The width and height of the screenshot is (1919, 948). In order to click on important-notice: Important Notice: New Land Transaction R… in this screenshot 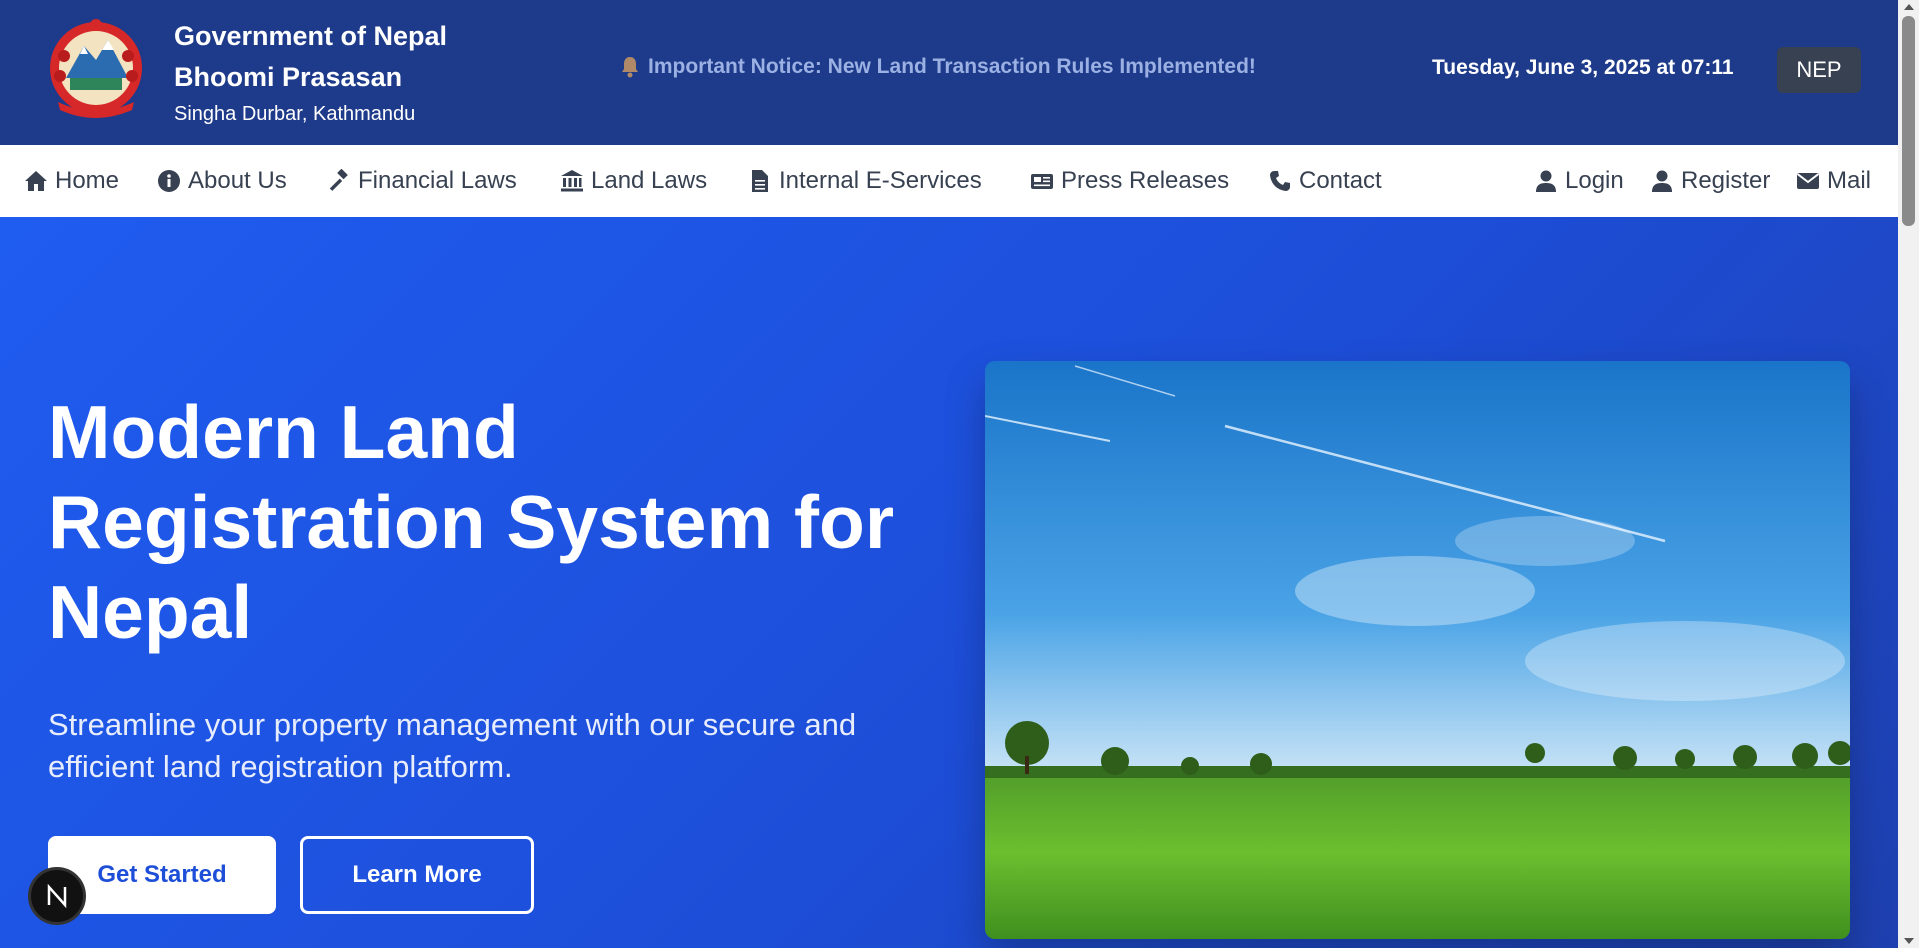, I will do `click(938, 67)`.